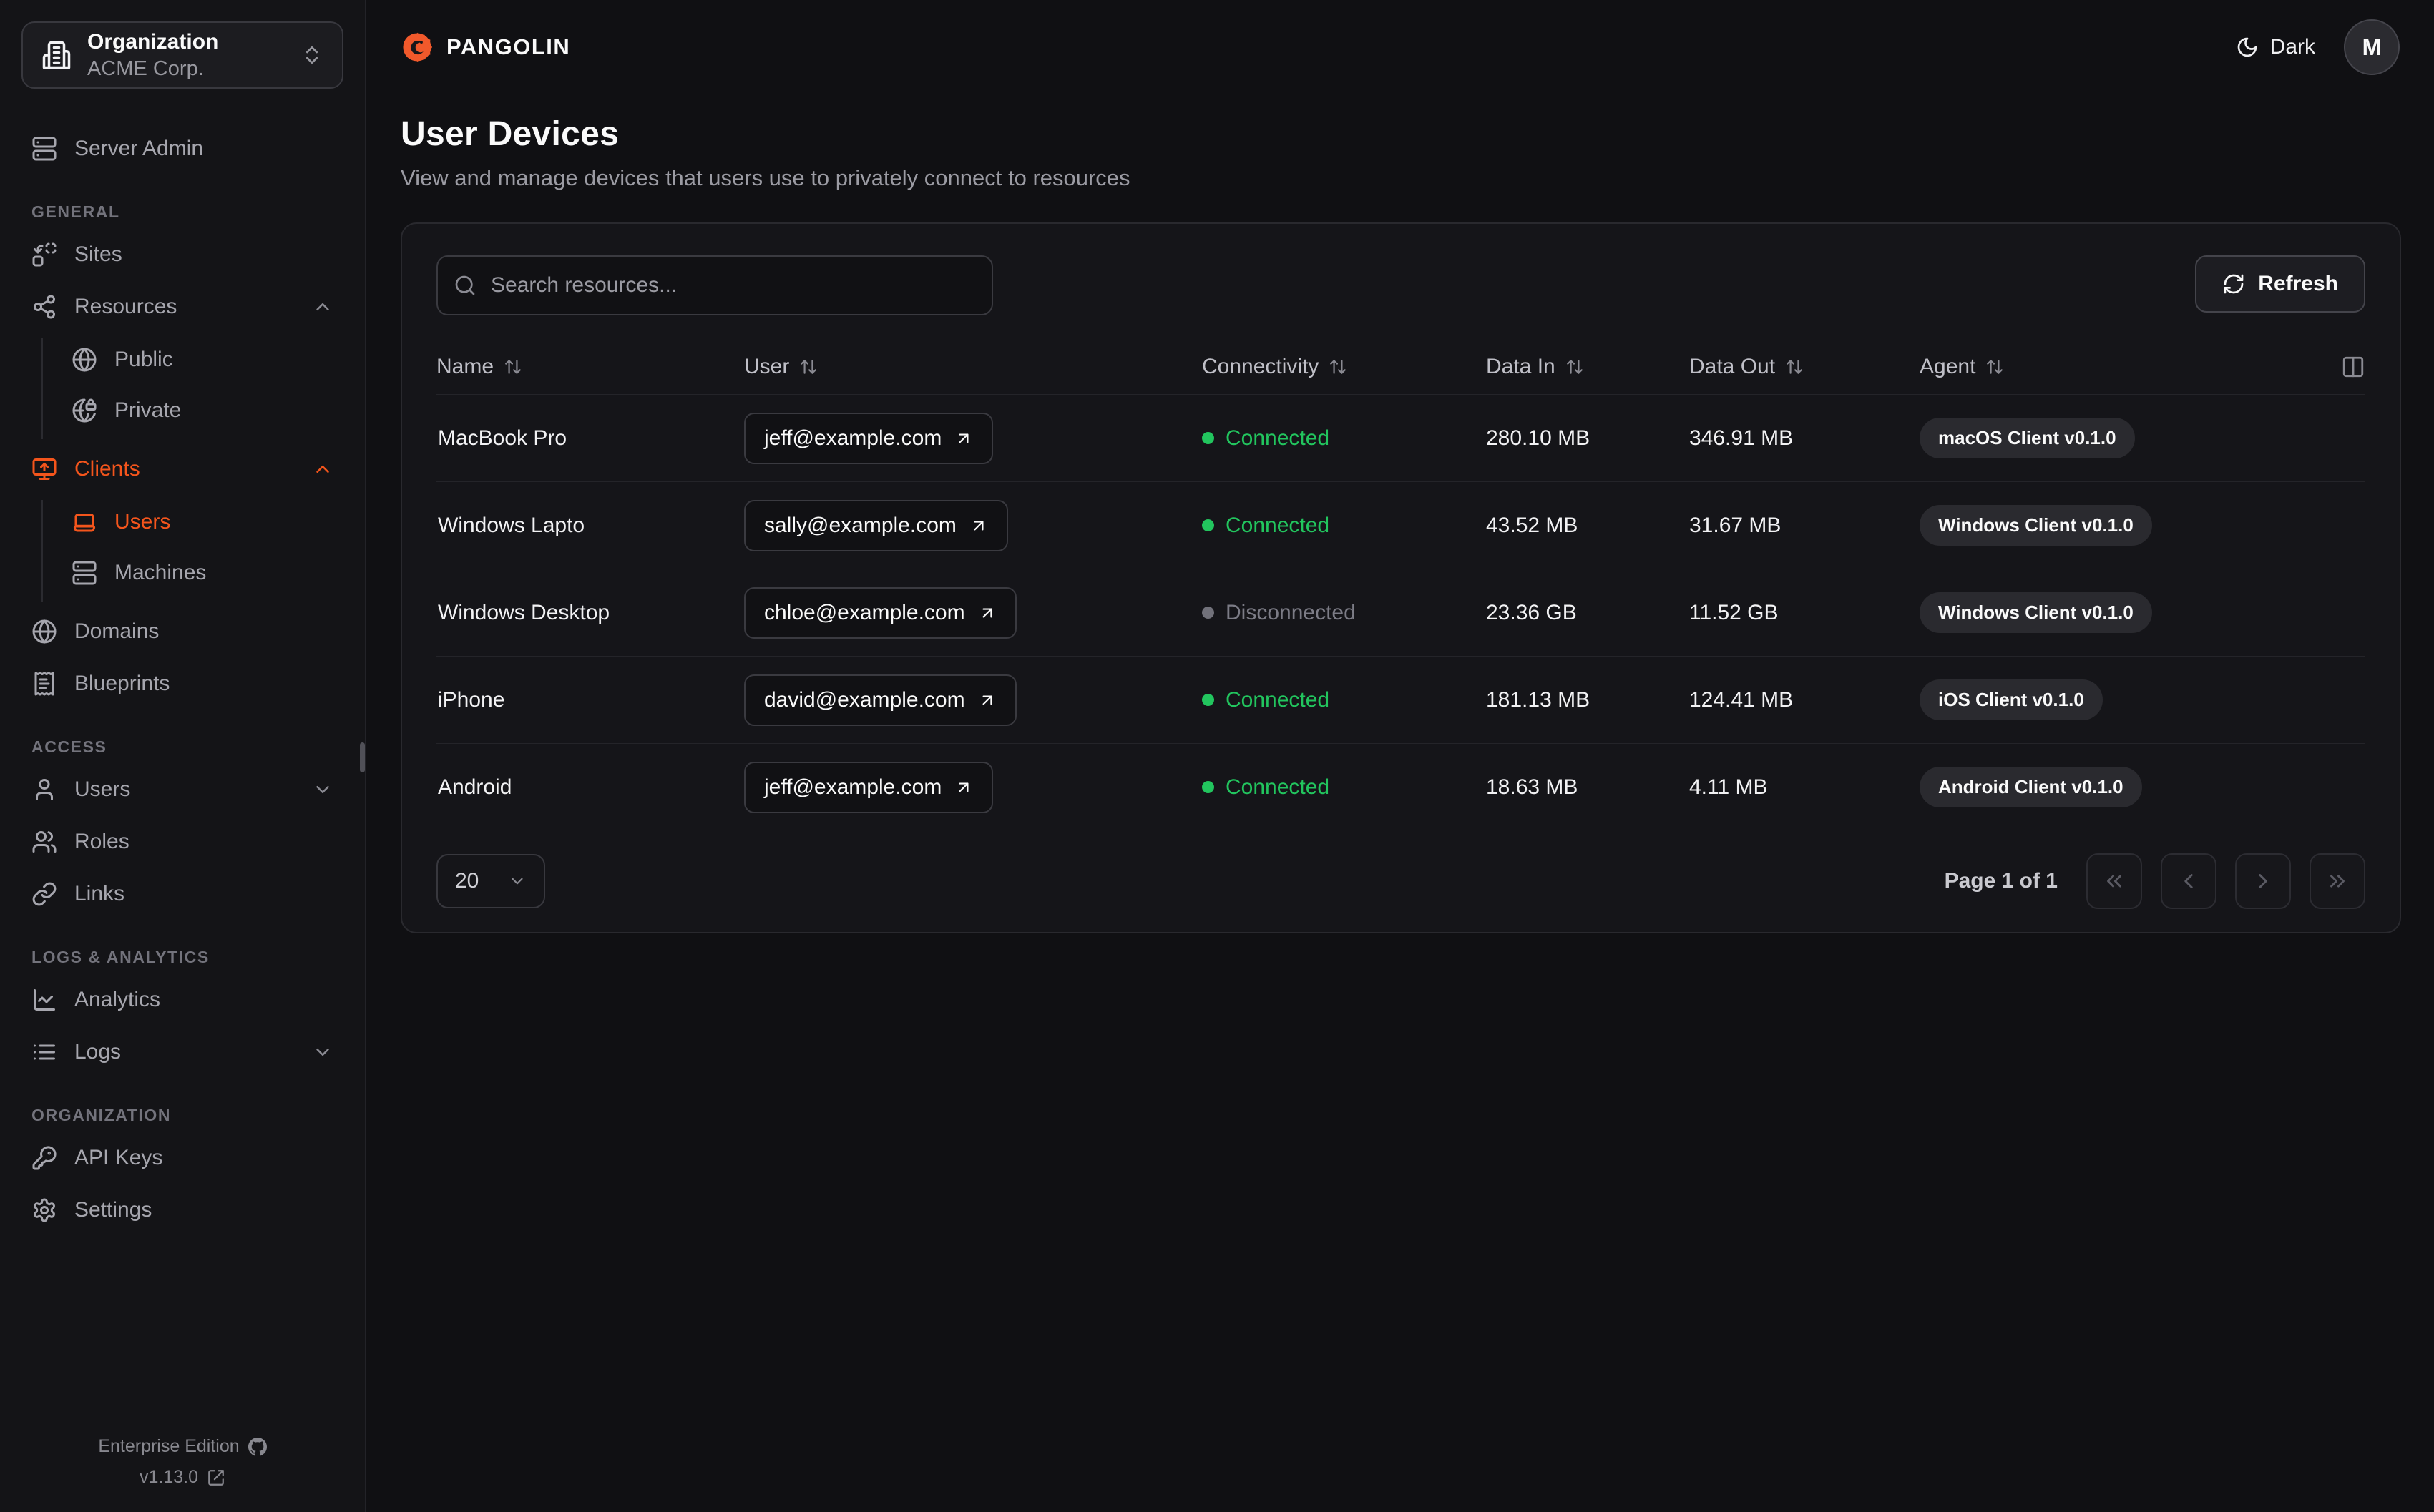 The image size is (2434, 1512). Describe the element at coordinates (44, 254) in the screenshot. I see `sites-icon` at that location.